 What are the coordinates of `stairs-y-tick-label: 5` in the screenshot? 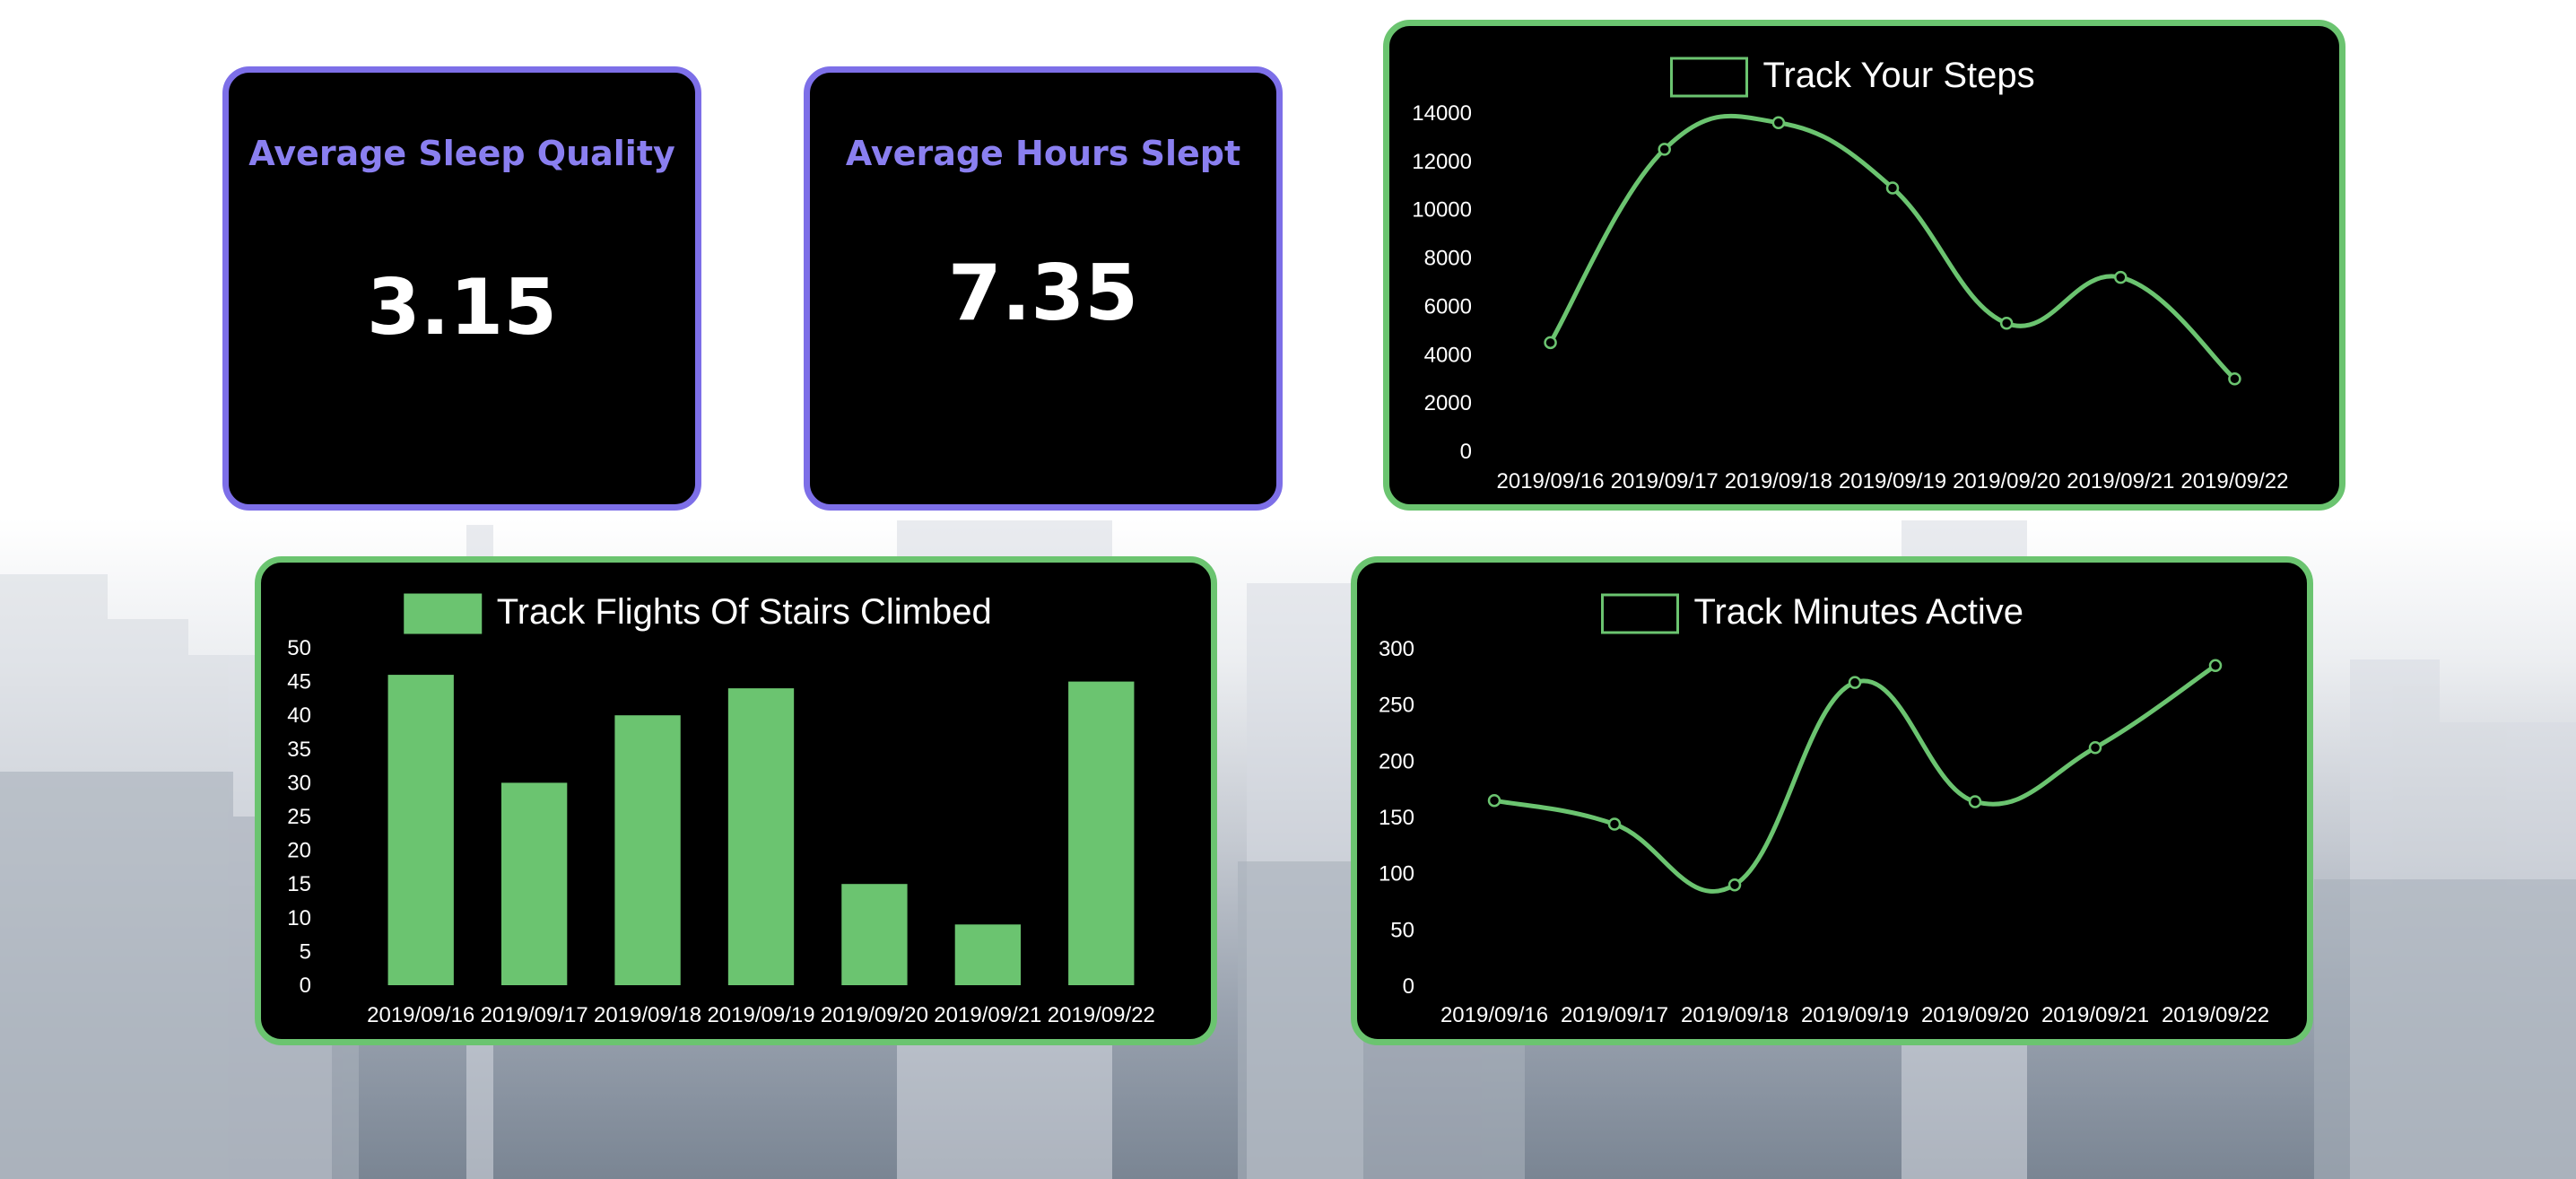 It's located at (305, 952).